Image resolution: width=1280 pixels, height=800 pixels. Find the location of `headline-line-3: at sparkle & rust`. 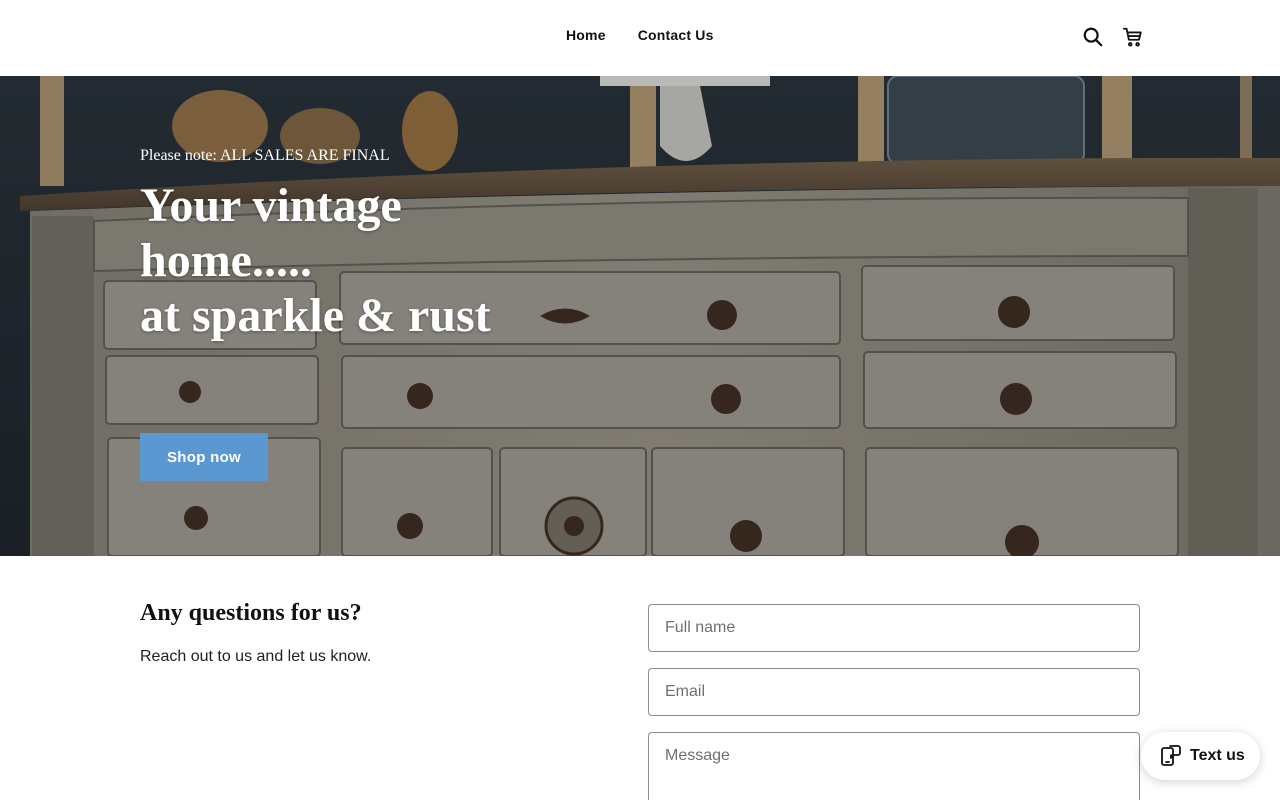

headline-line-3: at sparkle & rust is located at coordinates (315, 315).